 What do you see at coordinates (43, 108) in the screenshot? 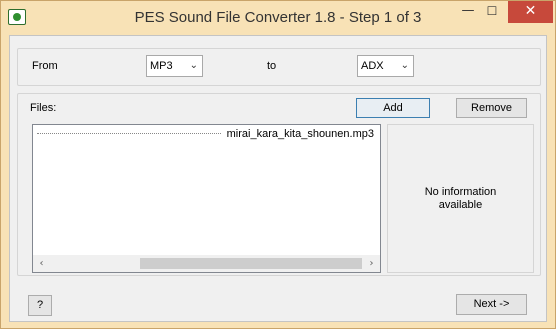
I see `files-label: Files:` at bounding box center [43, 108].